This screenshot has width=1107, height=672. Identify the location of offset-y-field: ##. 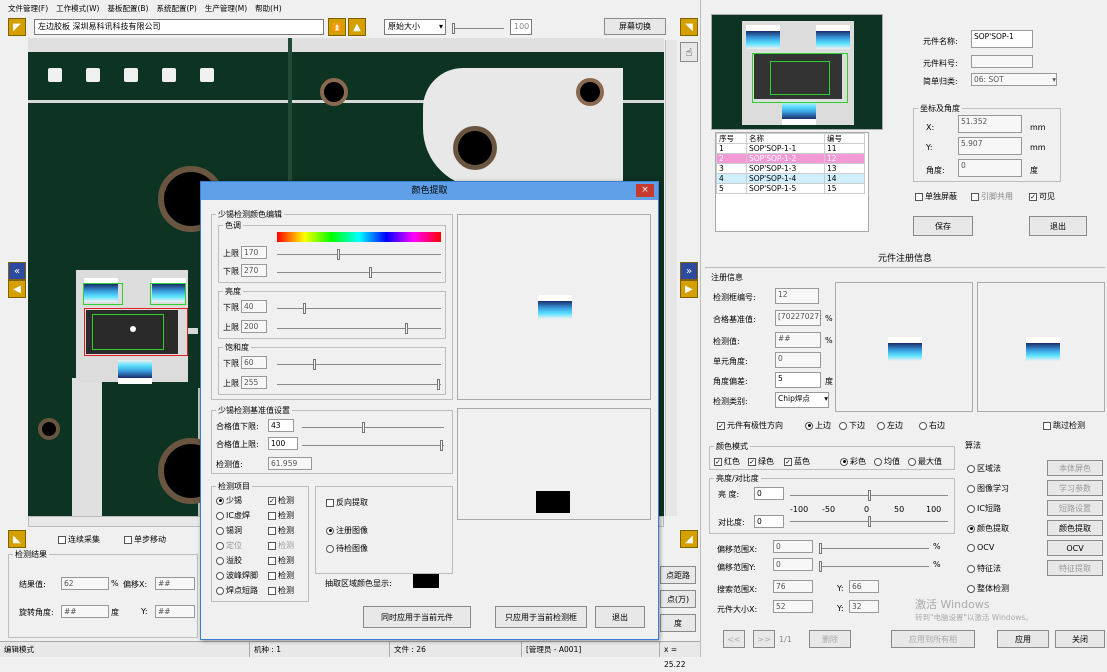
(175, 611).